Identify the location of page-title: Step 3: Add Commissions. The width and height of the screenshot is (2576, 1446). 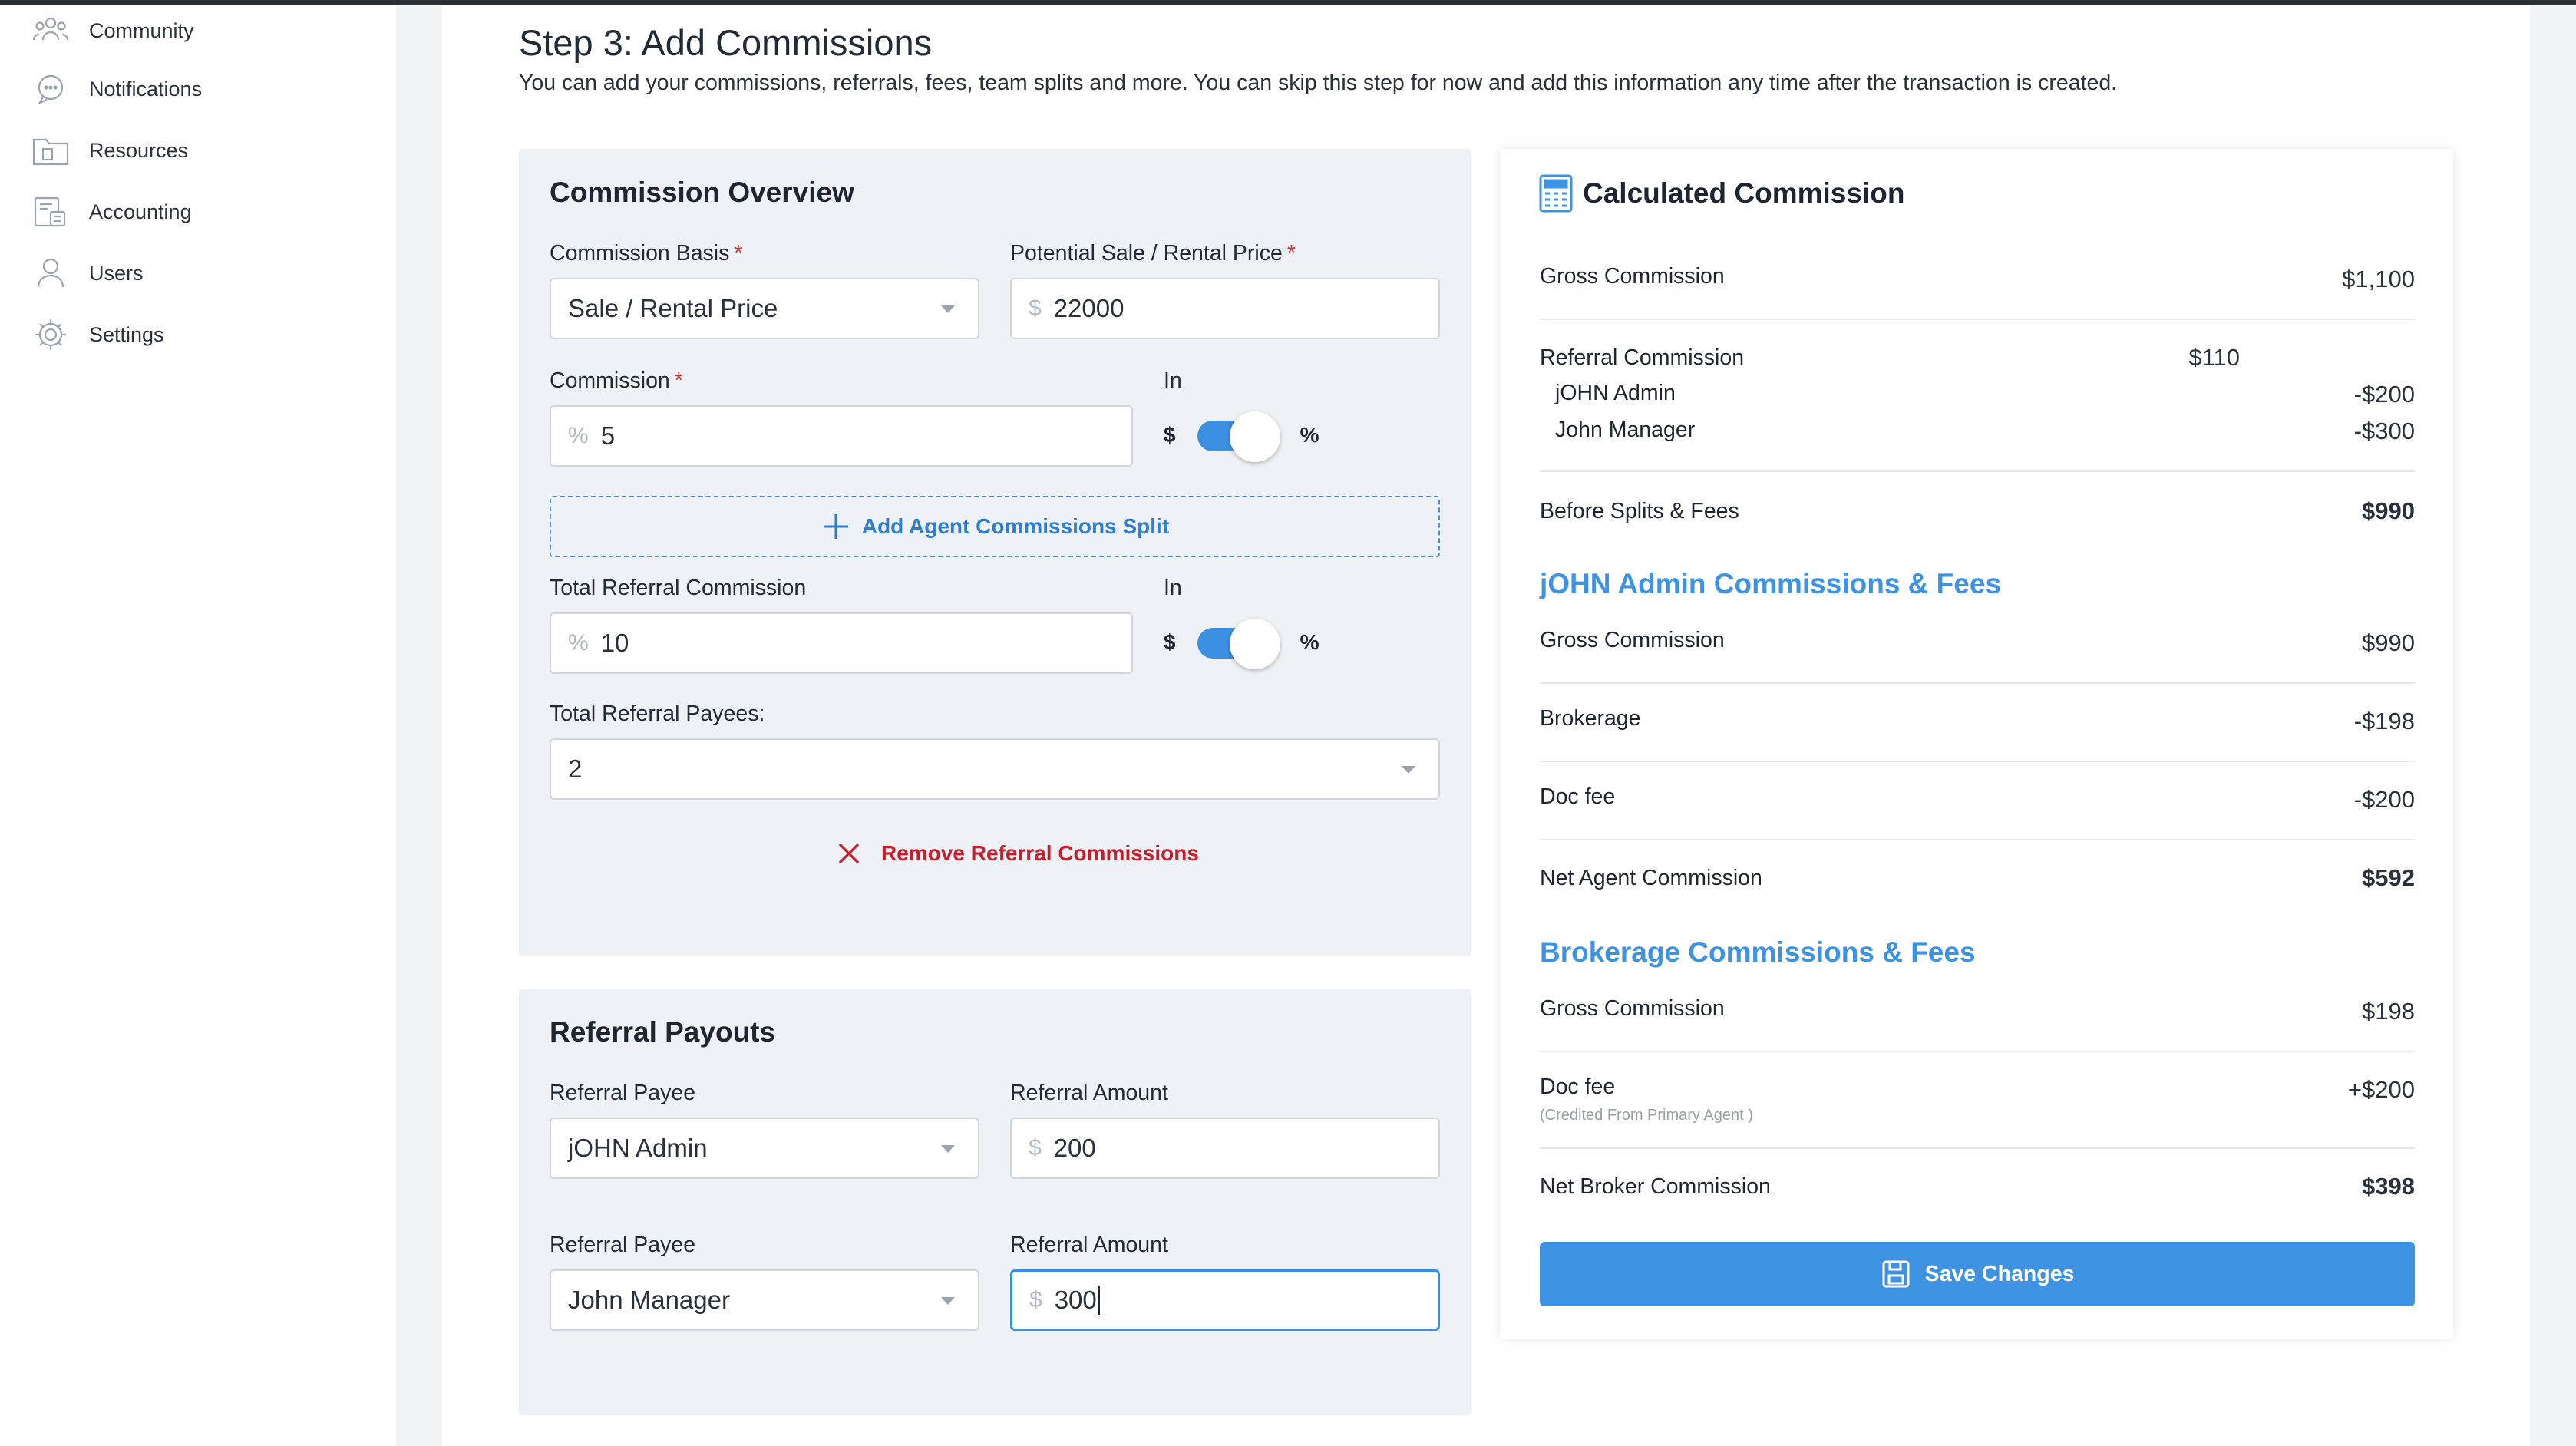
(726, 42).